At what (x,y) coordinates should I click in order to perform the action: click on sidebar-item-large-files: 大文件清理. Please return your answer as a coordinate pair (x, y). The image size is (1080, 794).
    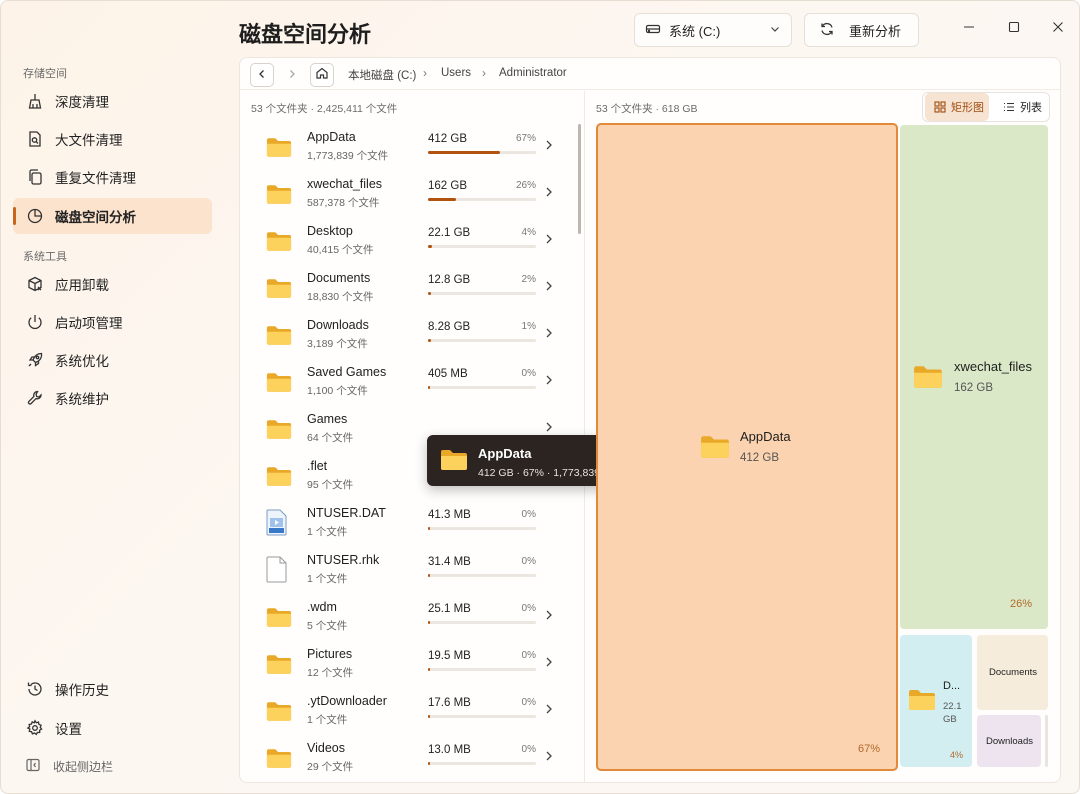
    Looking at the image, I should click on (112, 139).